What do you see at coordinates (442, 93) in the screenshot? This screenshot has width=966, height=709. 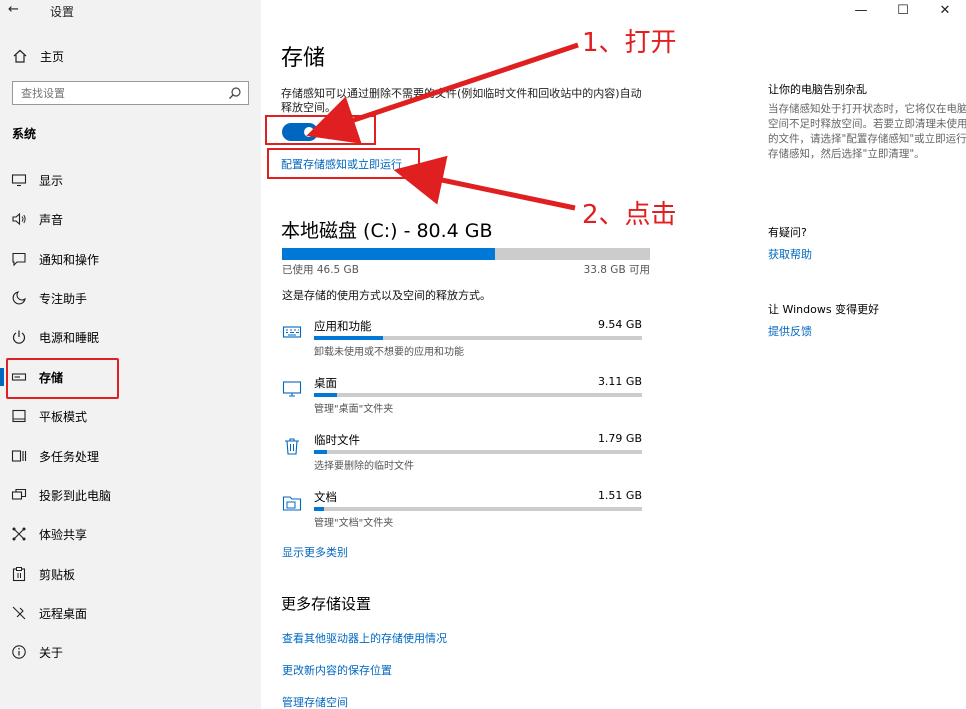 I see `arrow-step1` at bounding box center [442, 93].